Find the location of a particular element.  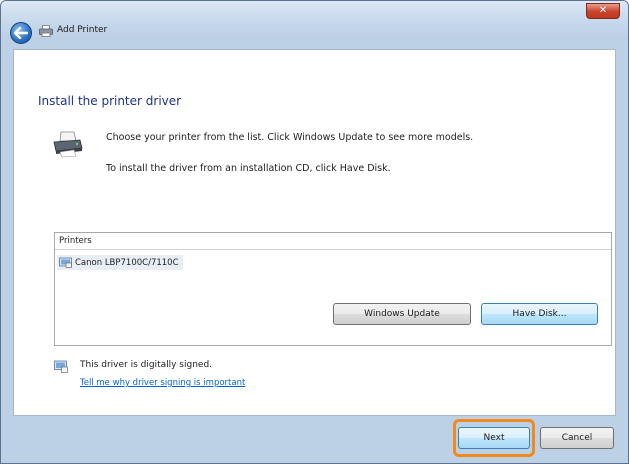

close-button: ✕ is located at coordinates (603, 11).